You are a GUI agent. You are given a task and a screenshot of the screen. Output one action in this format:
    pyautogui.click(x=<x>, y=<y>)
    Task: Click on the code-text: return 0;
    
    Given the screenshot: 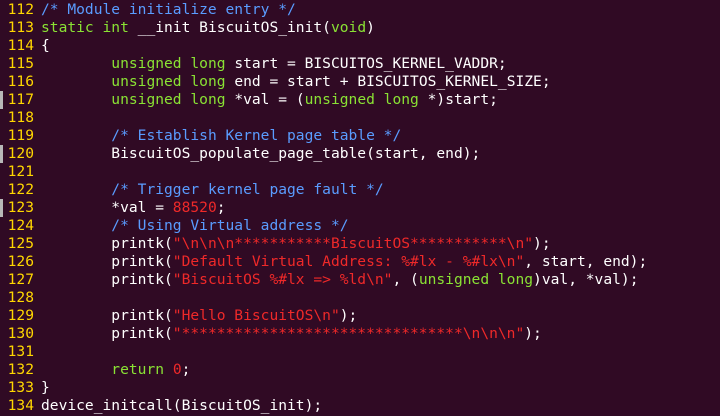 What is the action you would take?
    pyautogui.click(x=115, y=370)
    